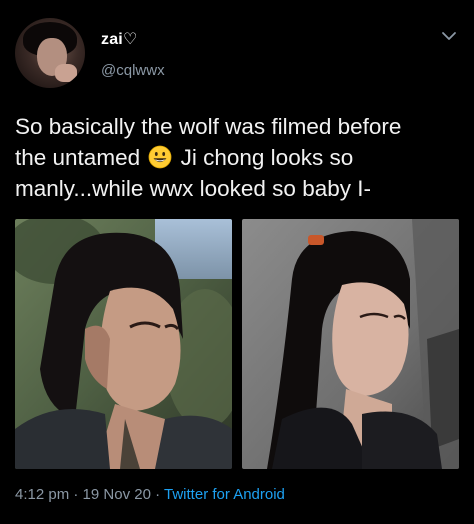 The width and height of the screenshot is (474, 524). I want to click on tweet-text-line: the untamed Ji chong looks so, so click(240, 157).